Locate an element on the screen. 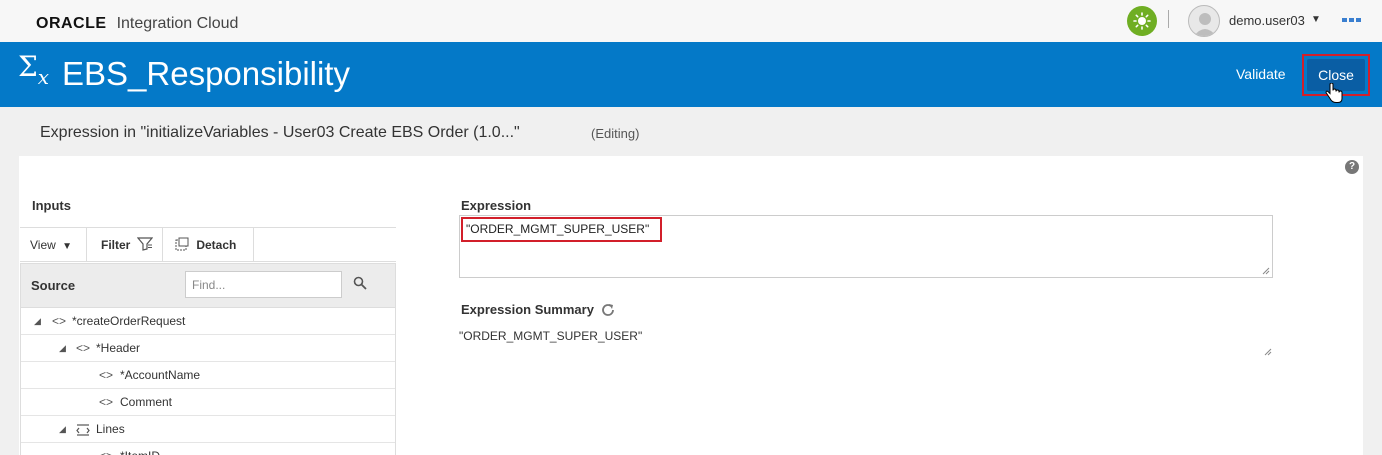 Image resolution: width=1382 pixels, height=455 pixels. repeating-element-icon is located at coordinates (83, 430).